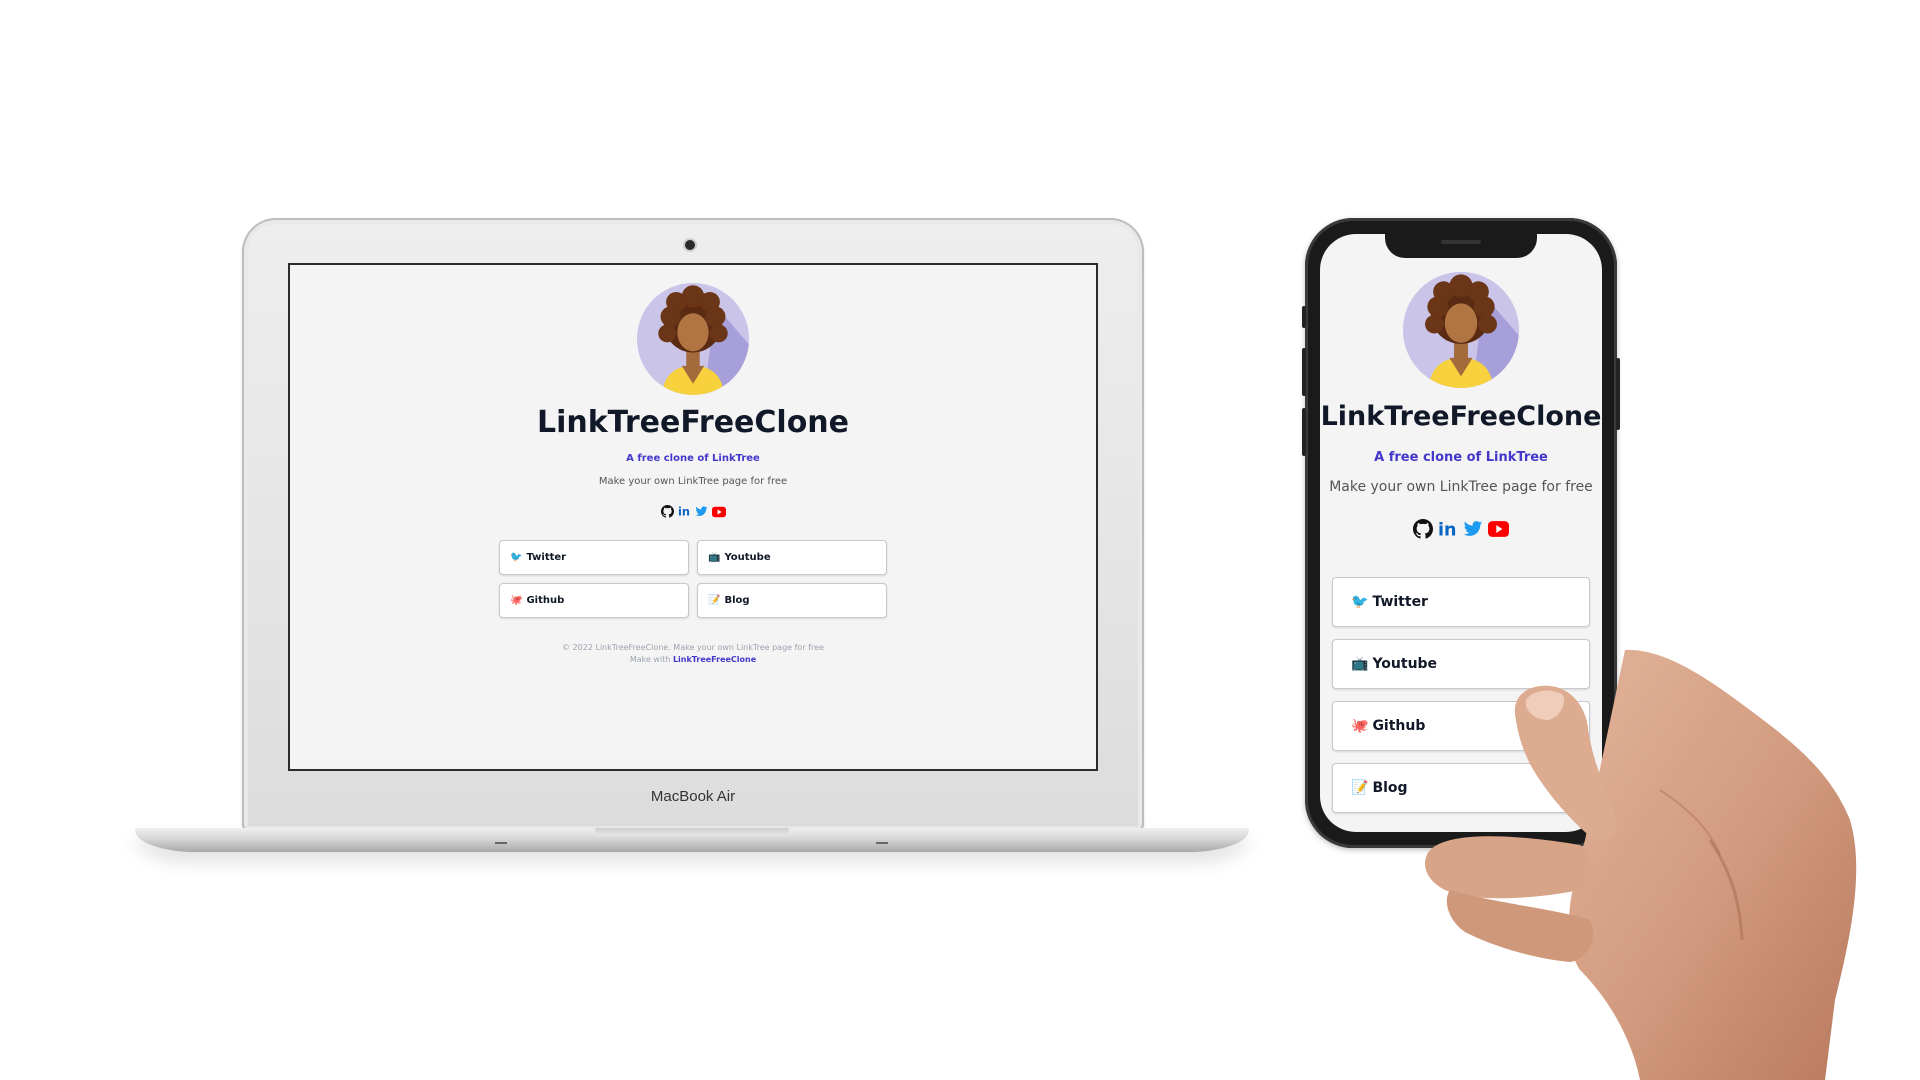 The width and height of the screenshot is (1920, 1080). I want to click on footer-made-with: Make with LinkTreeFreeClone, so click(693, 660).